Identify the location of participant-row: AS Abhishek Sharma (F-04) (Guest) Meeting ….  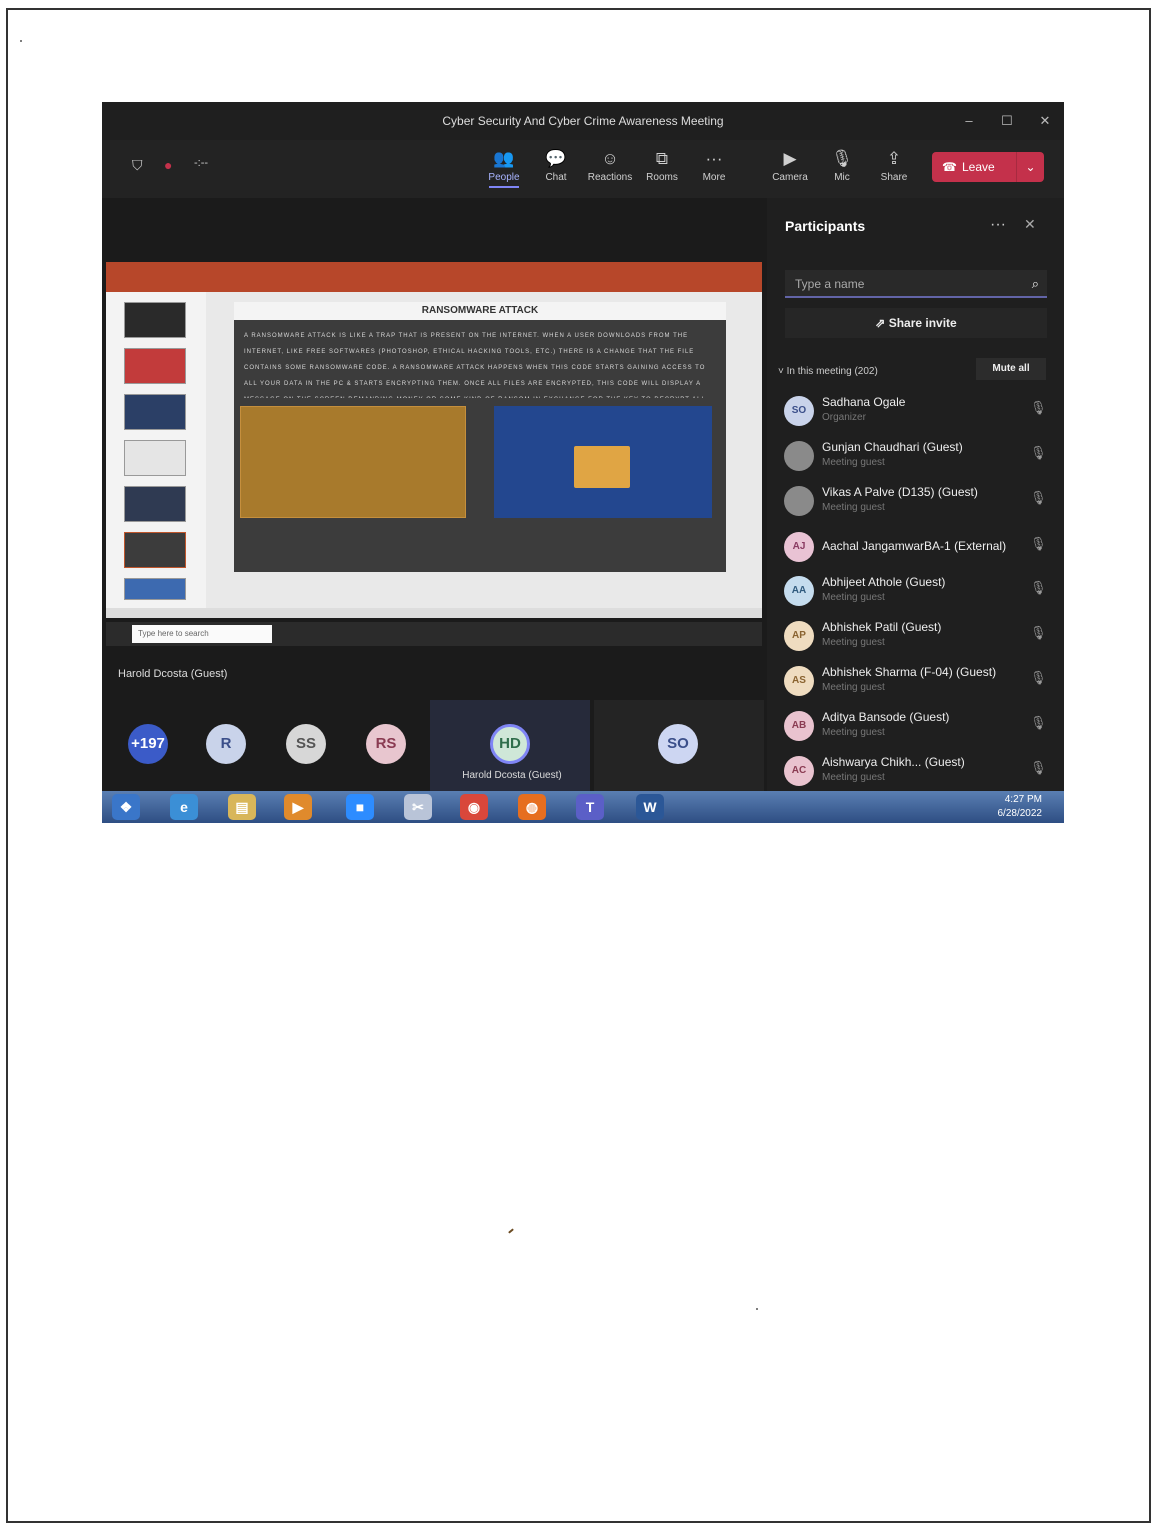
(919, 681).